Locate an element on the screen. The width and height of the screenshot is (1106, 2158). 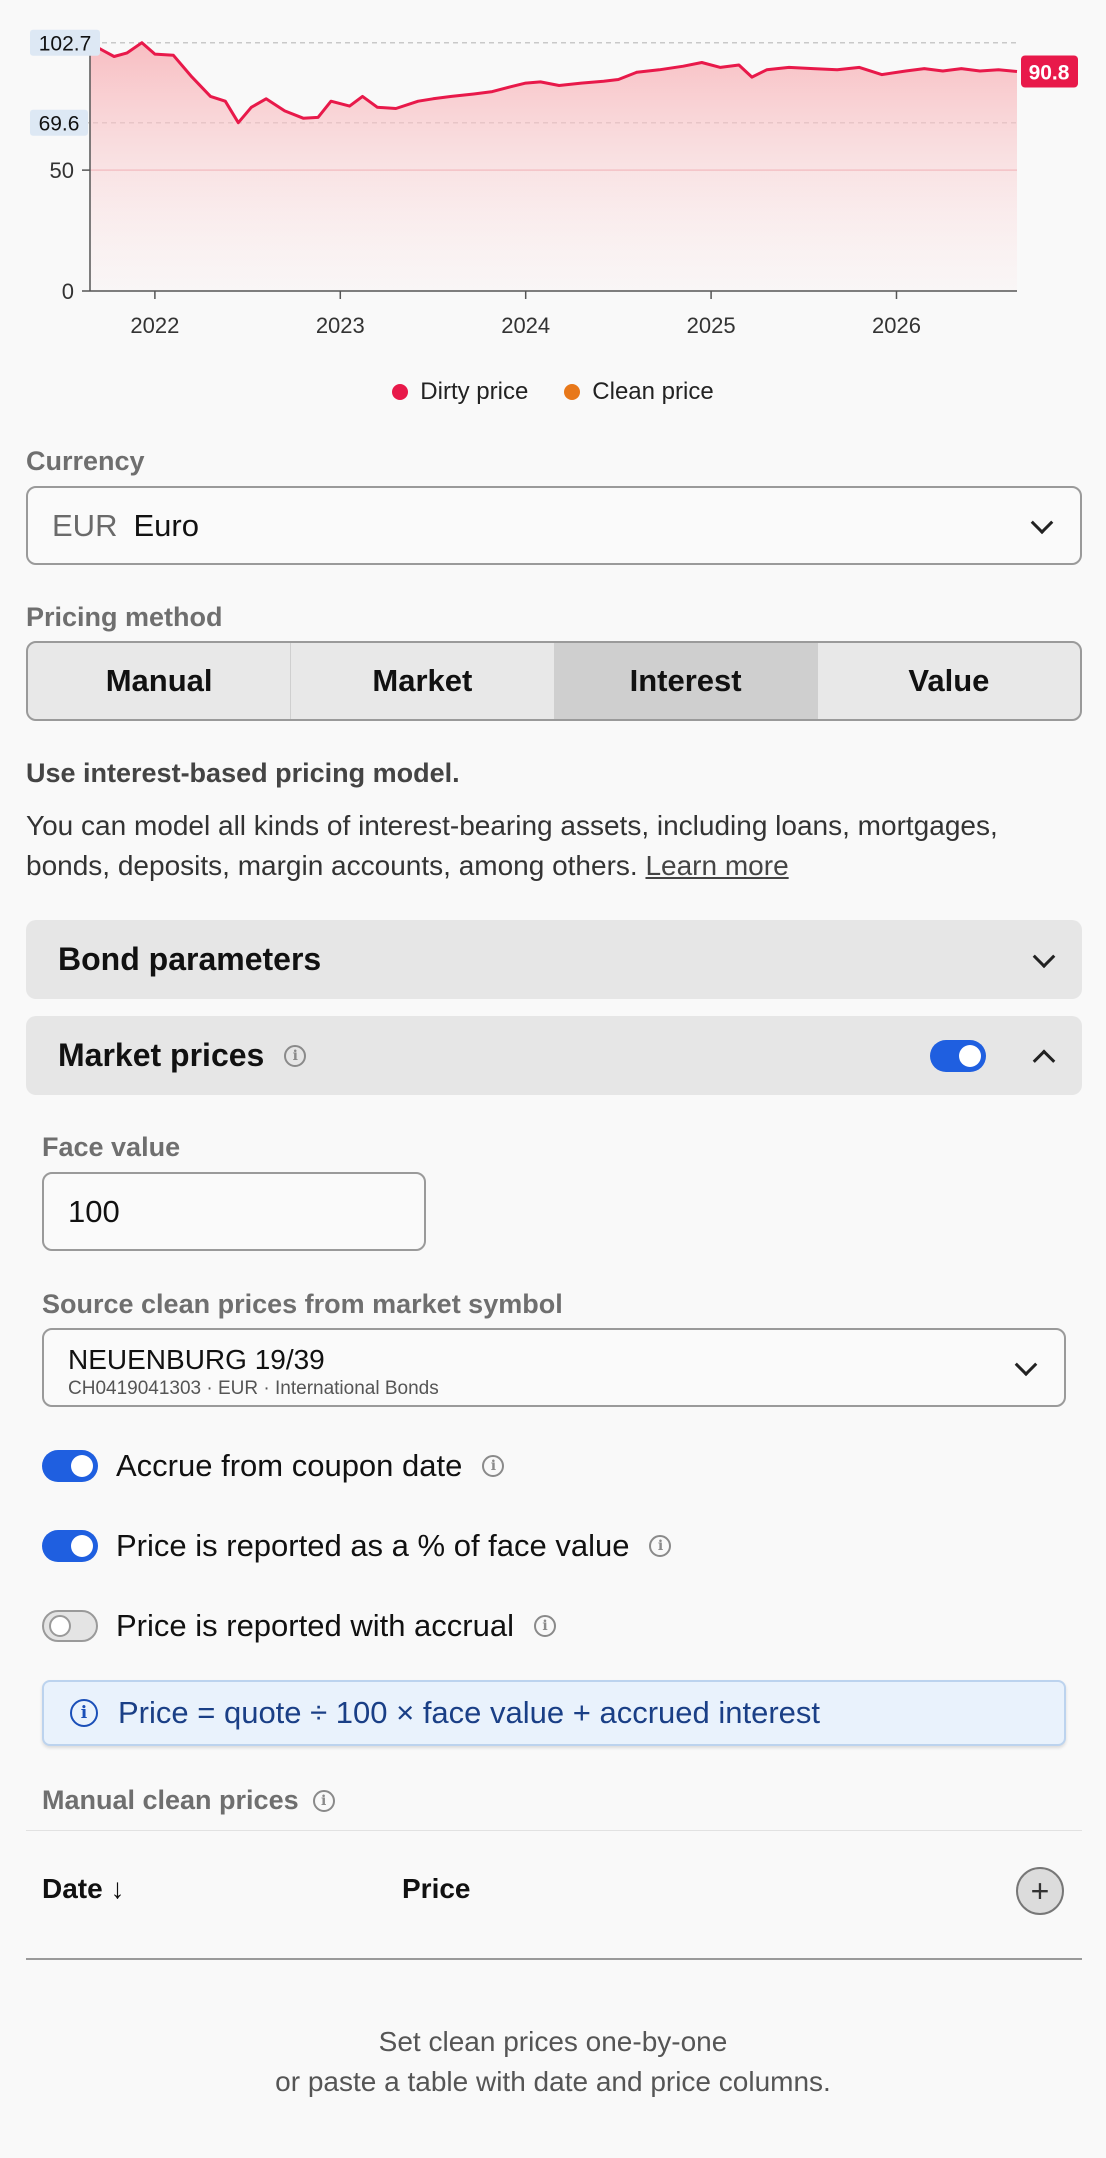
legend-dot-clean is located at coordinates (572, 392).